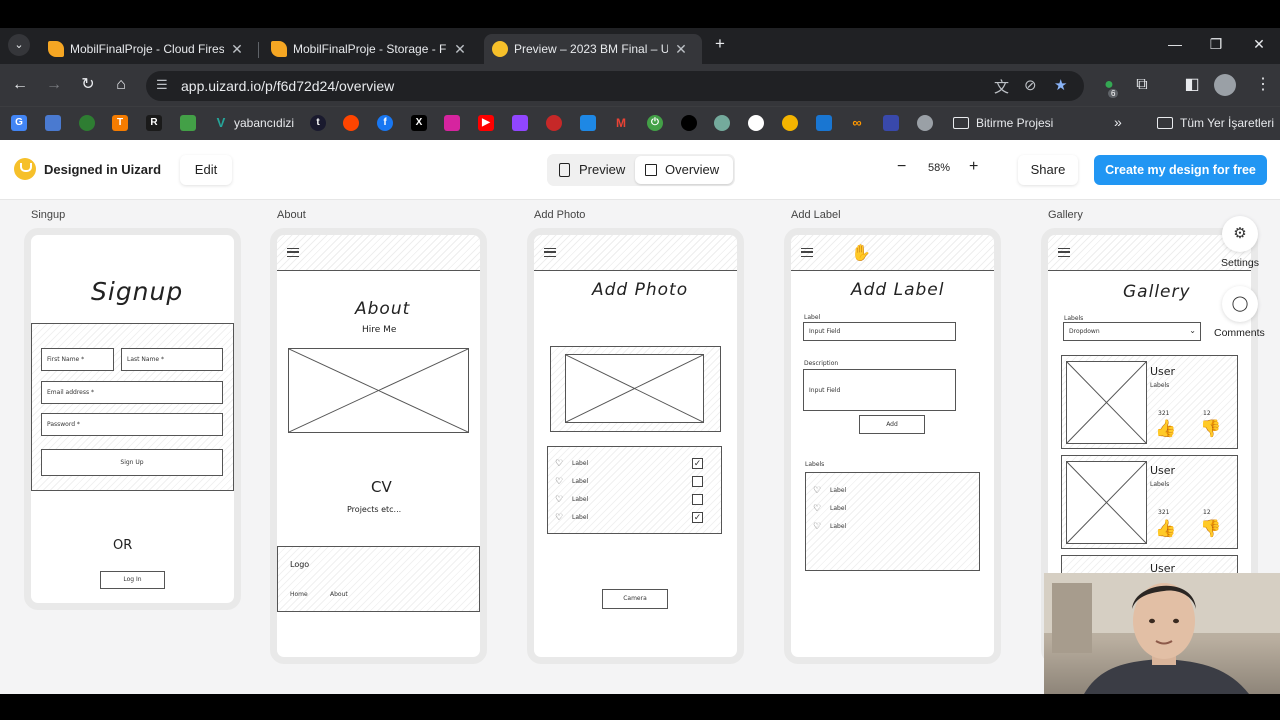 This screenshot has width=1280, height=720. I want to click on webcam-overlay, so click(1162, 633).